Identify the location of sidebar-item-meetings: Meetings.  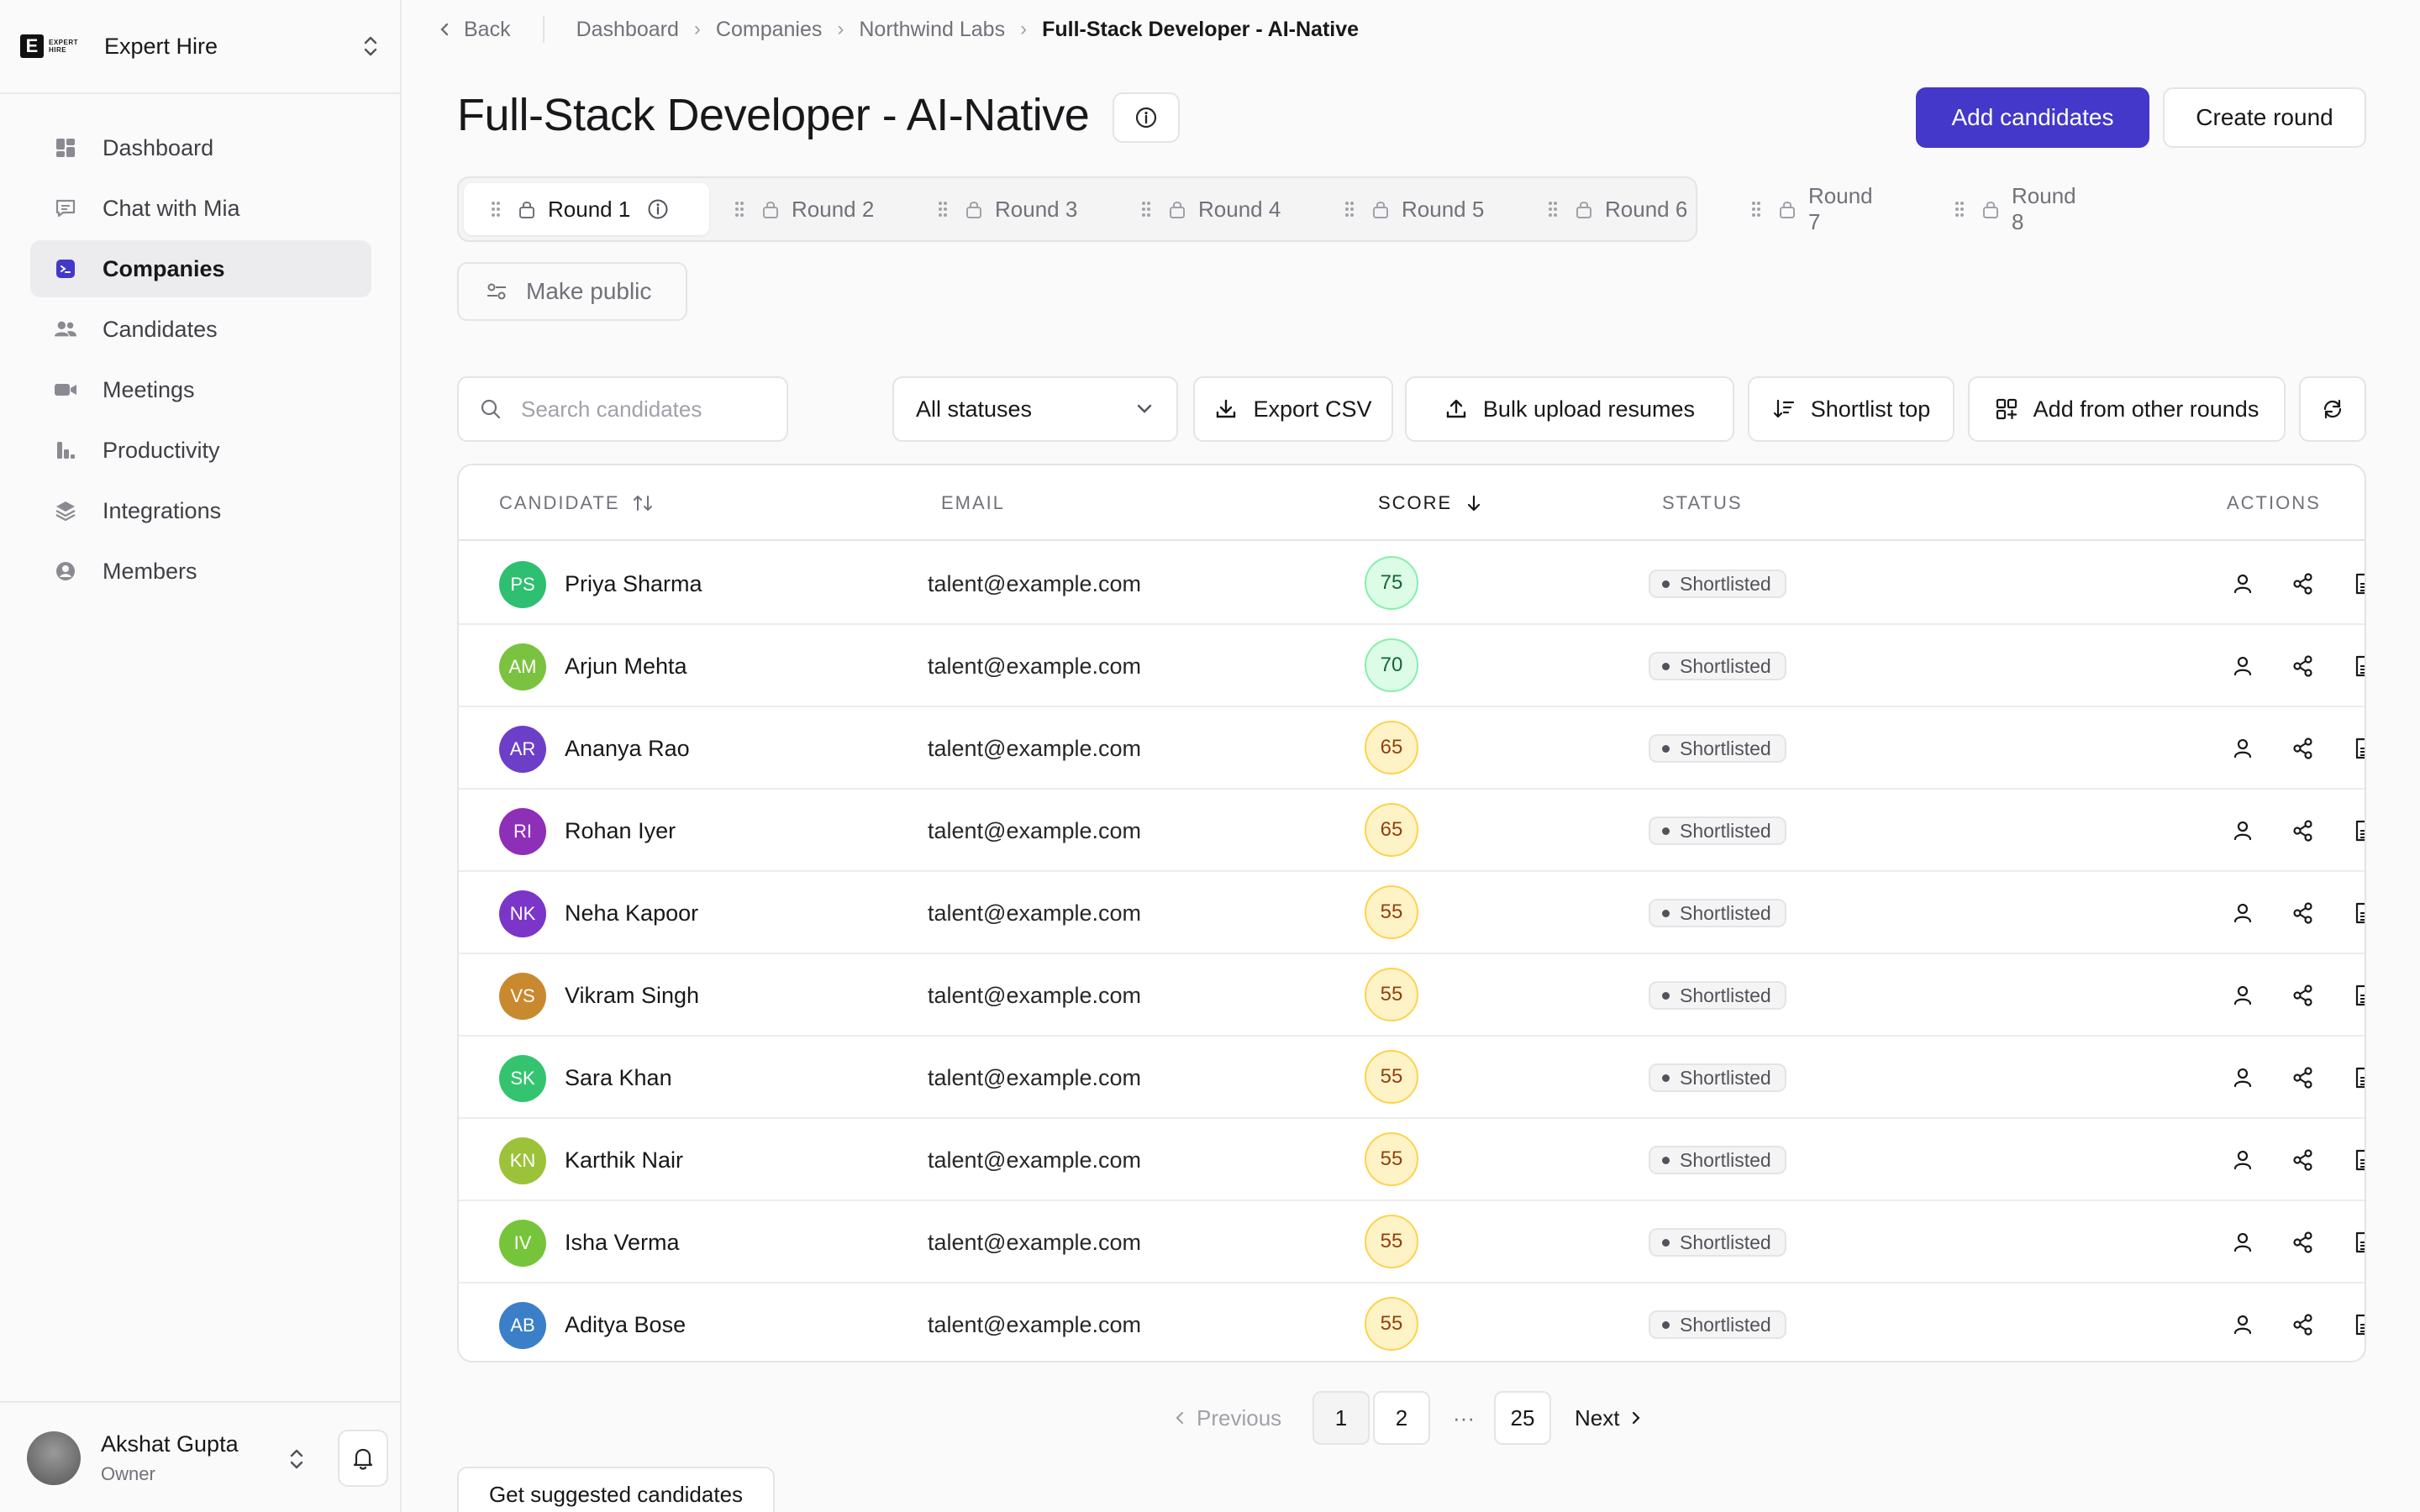
(200, 389).